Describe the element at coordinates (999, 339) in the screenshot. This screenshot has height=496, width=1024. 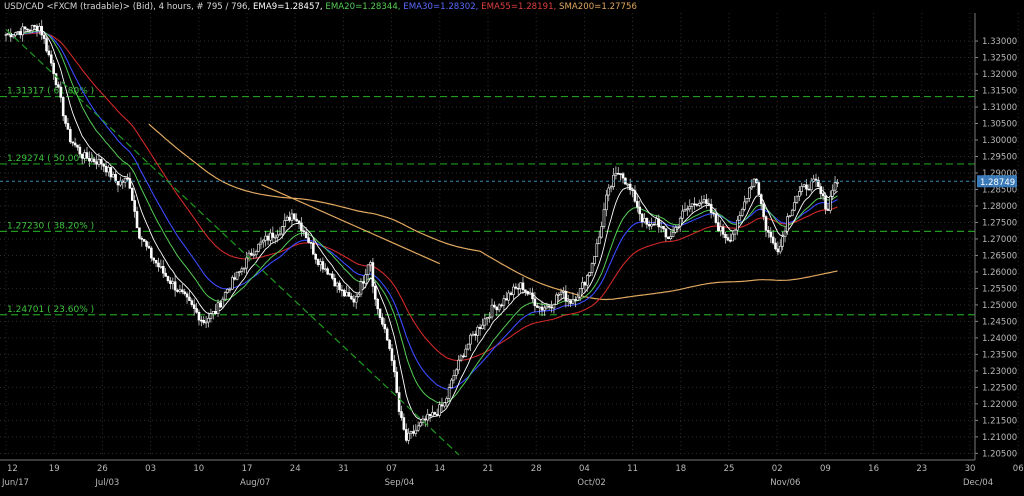
I see `y-tick-label: 1.24000` at that location.